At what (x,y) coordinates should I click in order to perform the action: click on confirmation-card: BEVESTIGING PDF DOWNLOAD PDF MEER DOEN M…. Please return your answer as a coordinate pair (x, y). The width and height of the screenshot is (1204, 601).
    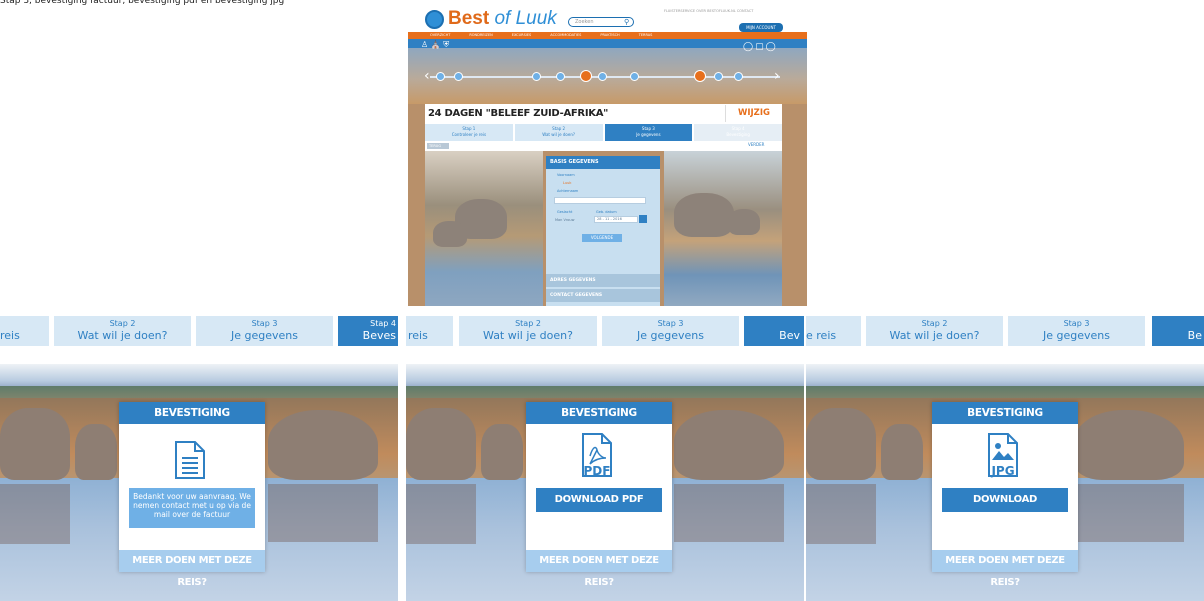
    Looking at the image, I should click on (599, 495).